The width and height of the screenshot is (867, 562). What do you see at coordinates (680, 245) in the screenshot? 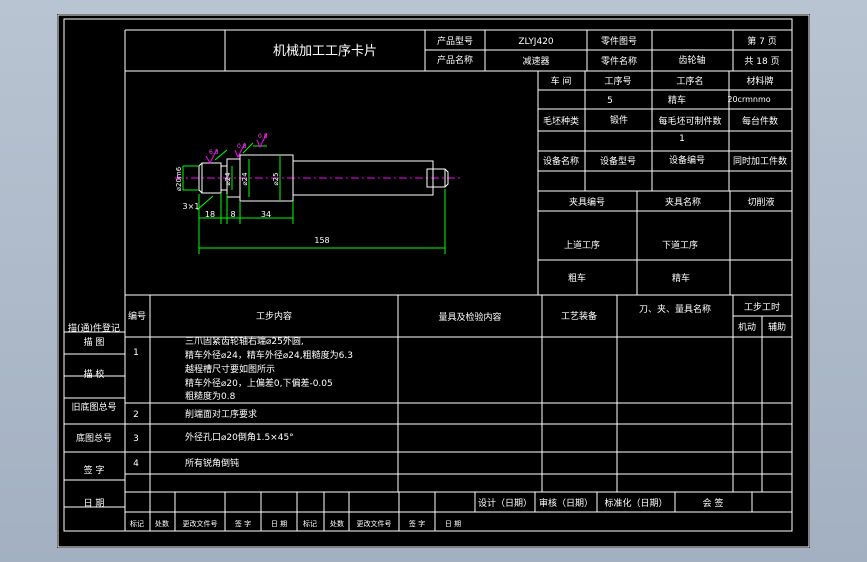
I see `next-process-label: 下道工序` at bounding box center [680, 245].